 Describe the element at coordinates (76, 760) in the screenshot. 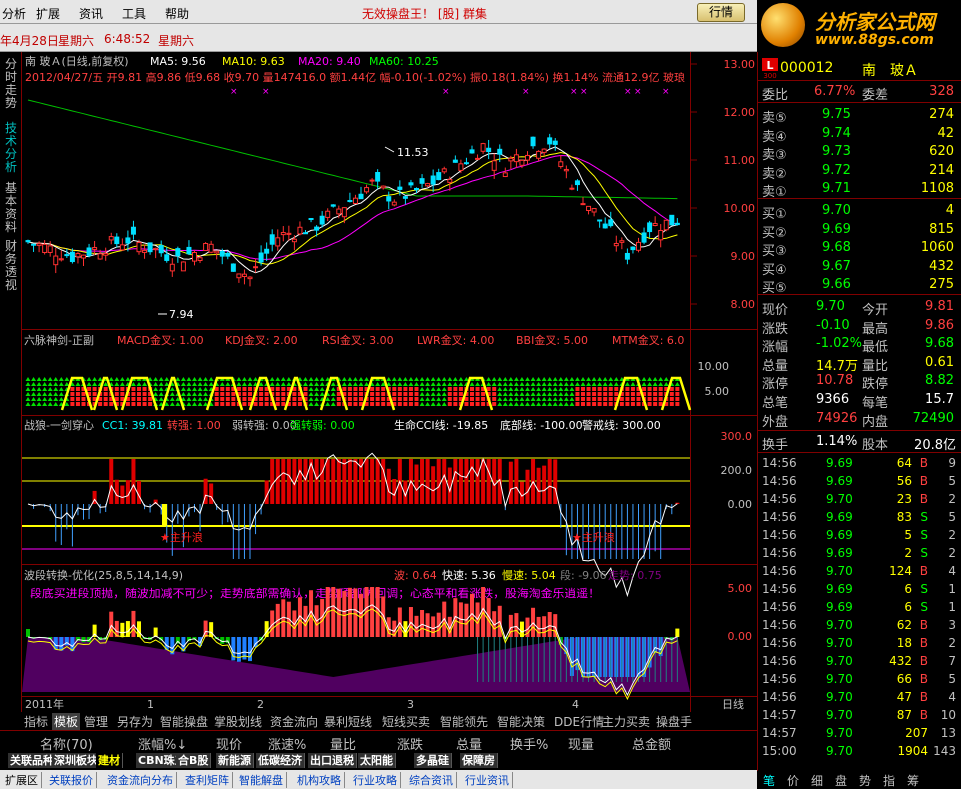

I see `sector-tab: 深圳板块` at that location.